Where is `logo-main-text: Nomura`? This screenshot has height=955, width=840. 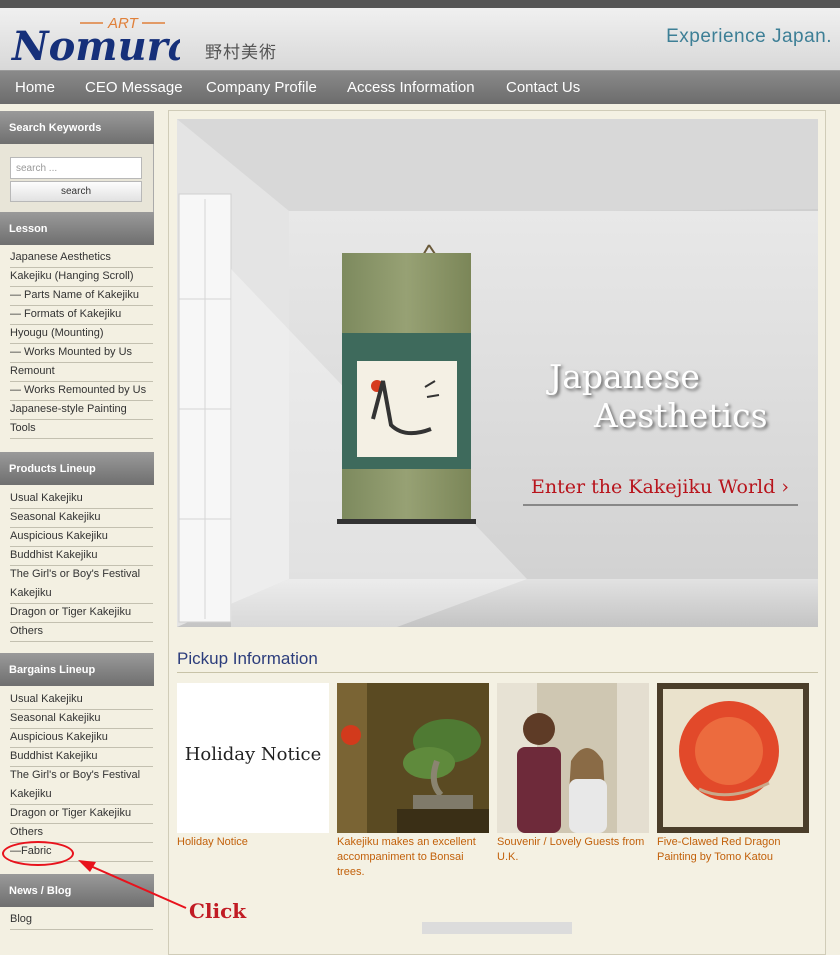
logo-main-text: Nomura is located at coordinates (95, 45).